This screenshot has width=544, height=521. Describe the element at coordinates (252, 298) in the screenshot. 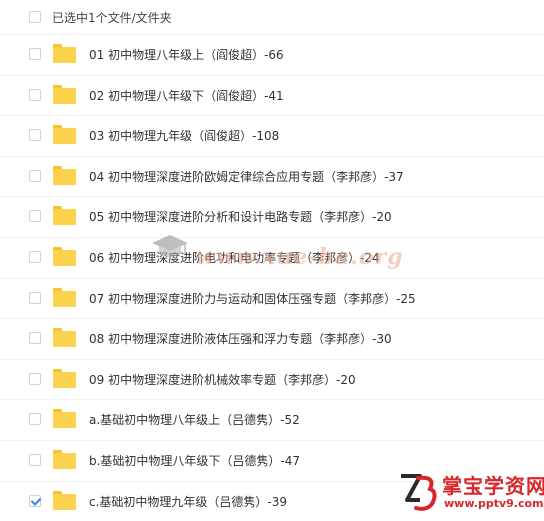

I see `folder-name: 07 初中物理深度进阶力与运动和固体压强专题（李邦彦）-25` at that location.